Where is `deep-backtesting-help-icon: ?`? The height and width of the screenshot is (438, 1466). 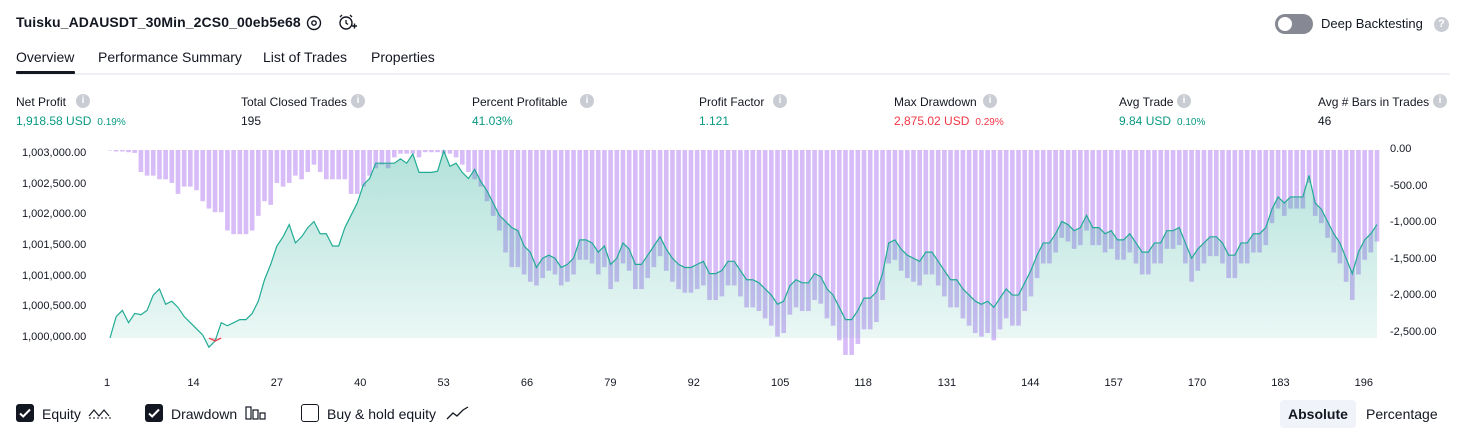
deep-backtesting-help-icon: ? is located at coordinates (1441, 24).